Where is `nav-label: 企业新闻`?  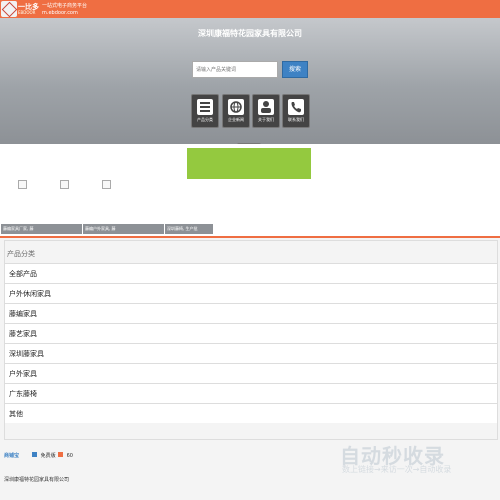 nav-label: 企业新闻 is located at coordinates (236, 119).